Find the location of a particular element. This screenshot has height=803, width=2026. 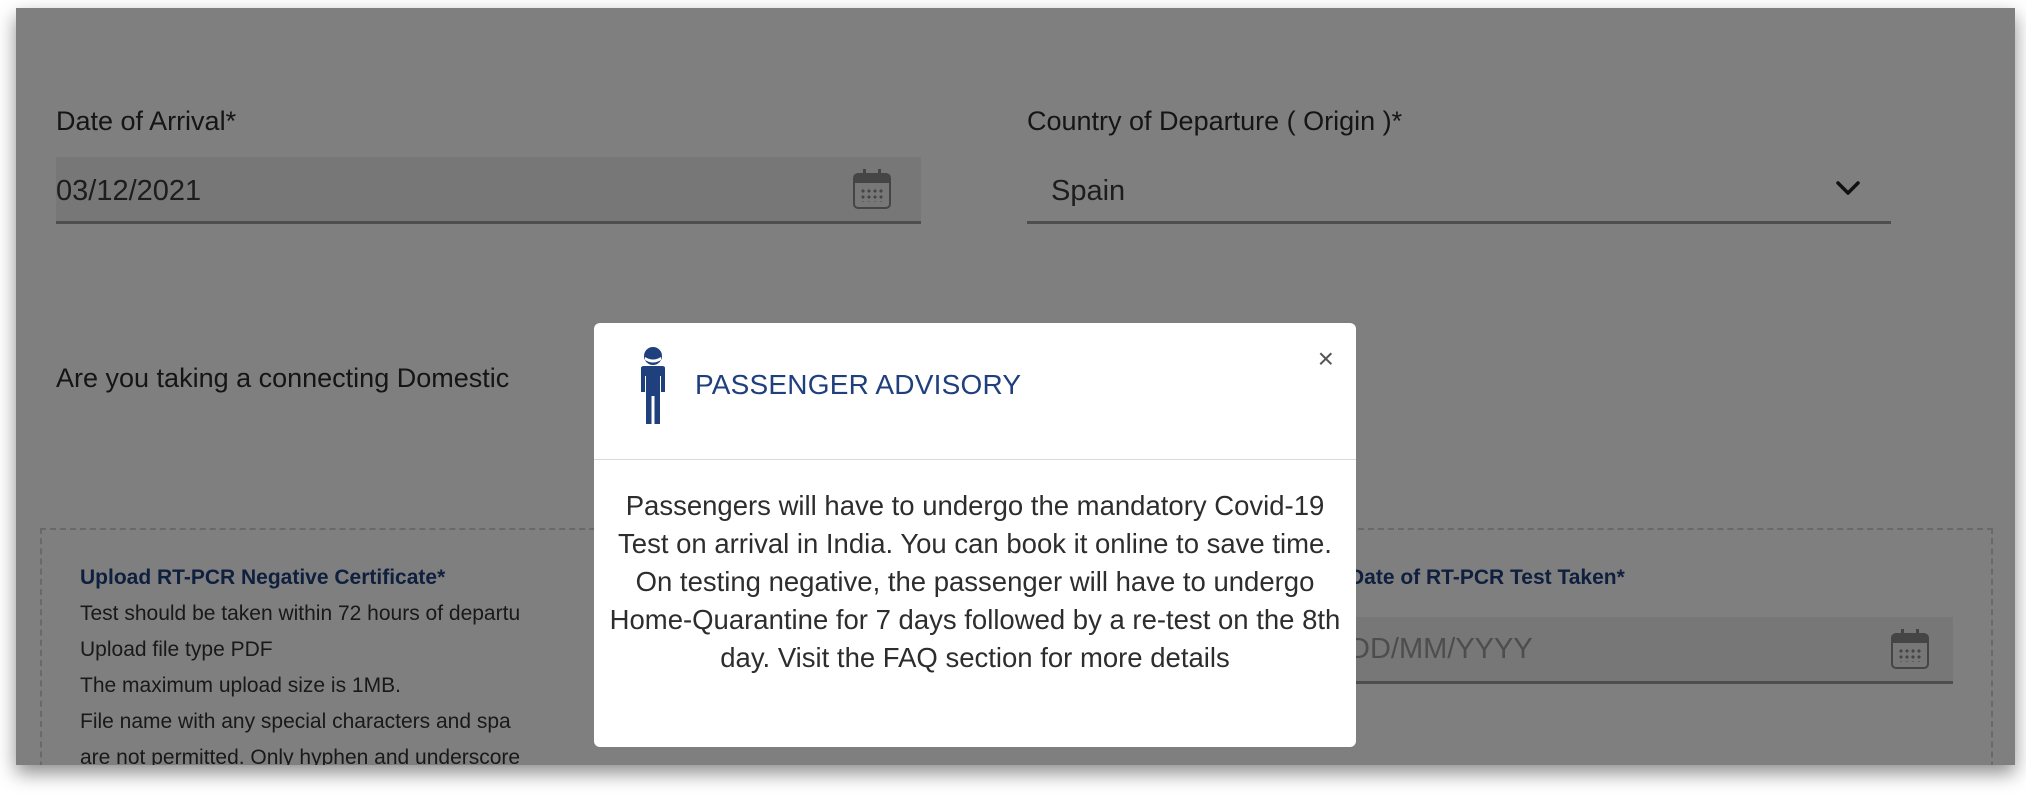

modal-title: PASSENGER ADVISORY is located at coordinates (858, 384).